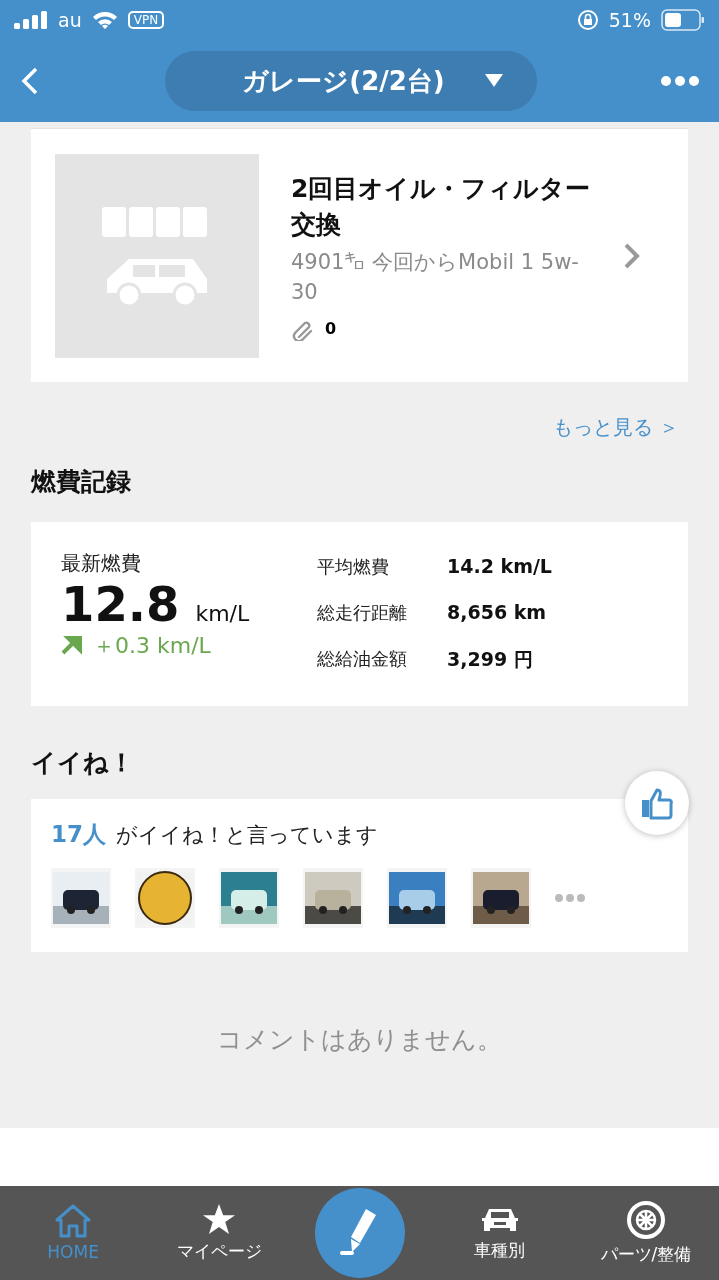 The height and width of the screenshot is (1280, 719). What do you see at coordinates (493, 81) in the screenshot?
I see `caret-icon` at bounding box center [493, 81].